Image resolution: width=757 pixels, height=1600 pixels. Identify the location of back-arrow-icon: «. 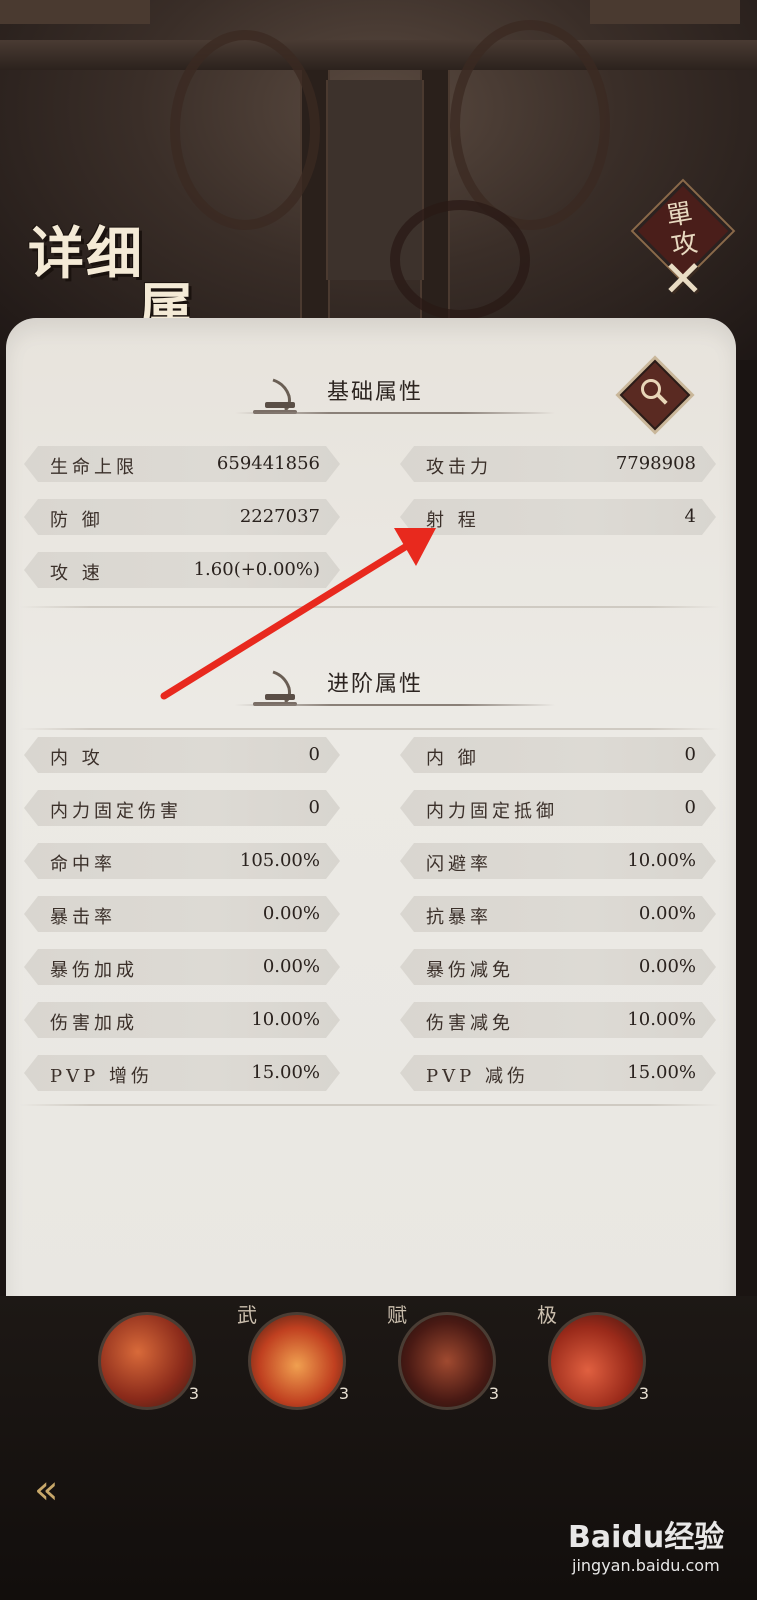
(46, 1490).